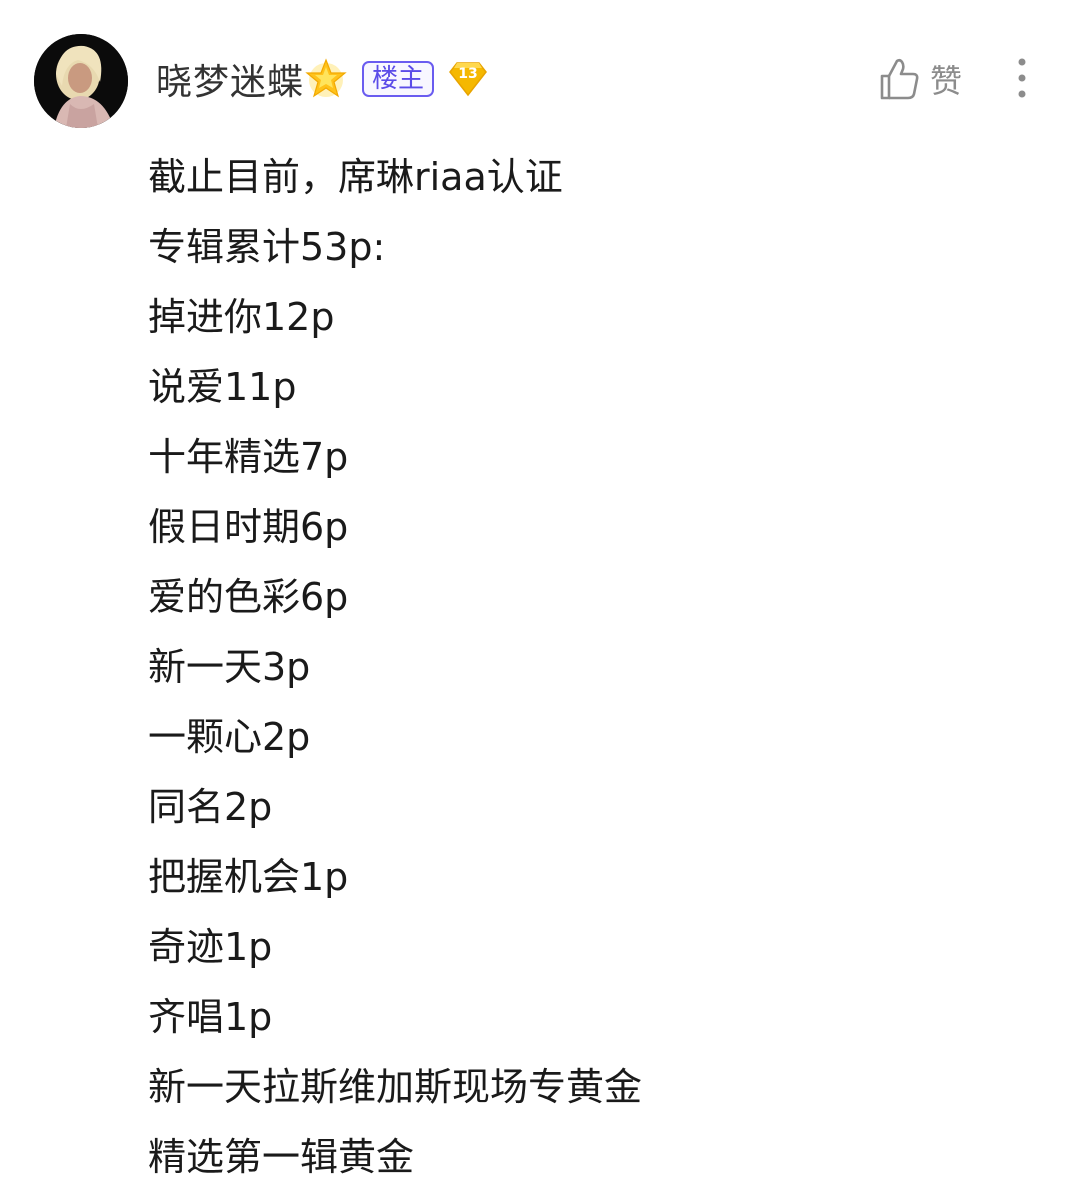  What do you see at coordinates (210, 947) in the screenshot?
I see `post-line: 奇迹1p` at bounding box center [210, 947].